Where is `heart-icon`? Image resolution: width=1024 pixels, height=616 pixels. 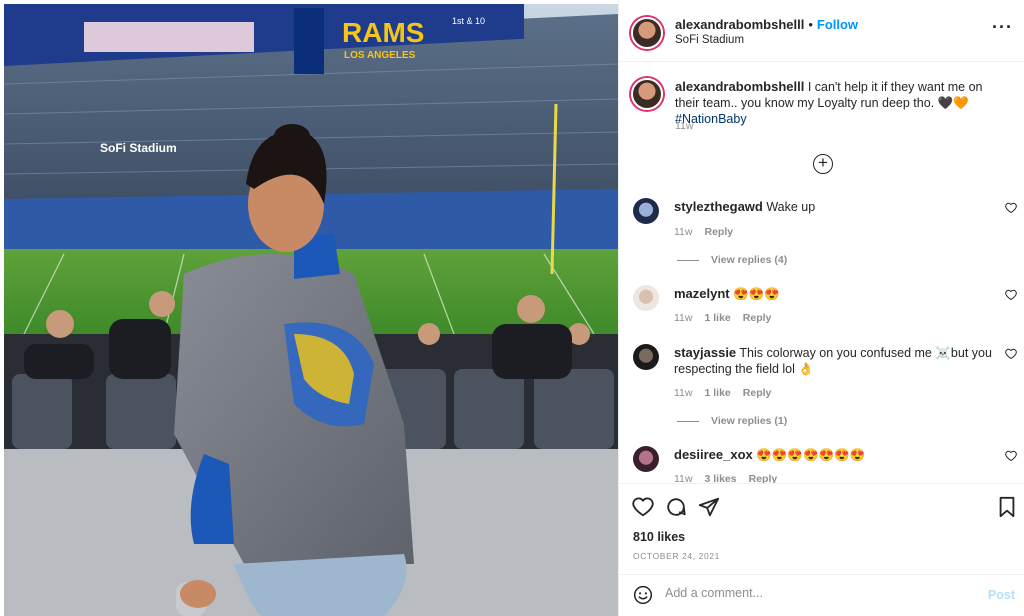 heart-icon is located at coordinates (643, 507).